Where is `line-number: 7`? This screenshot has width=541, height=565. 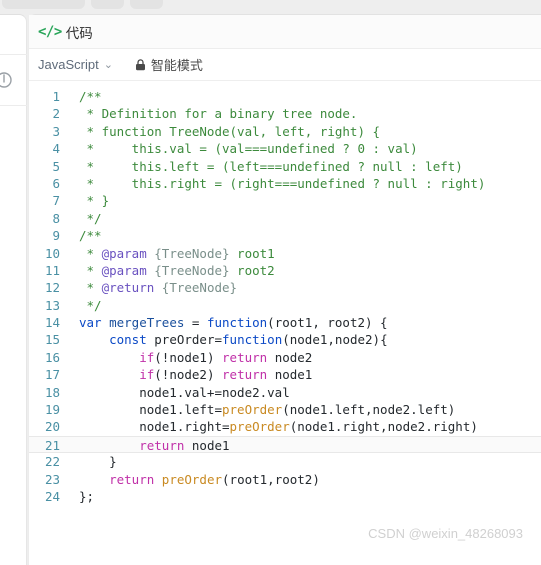 line-number: 7 is located at coordinates (56, 201).